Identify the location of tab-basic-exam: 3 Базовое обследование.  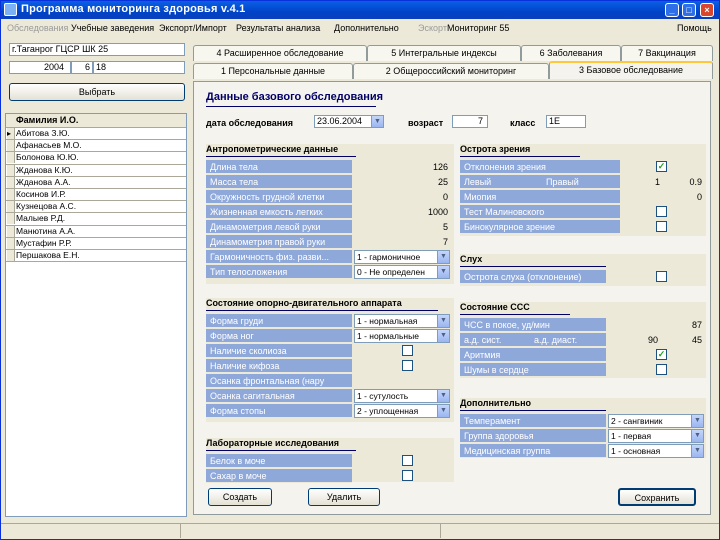
(631, 70).